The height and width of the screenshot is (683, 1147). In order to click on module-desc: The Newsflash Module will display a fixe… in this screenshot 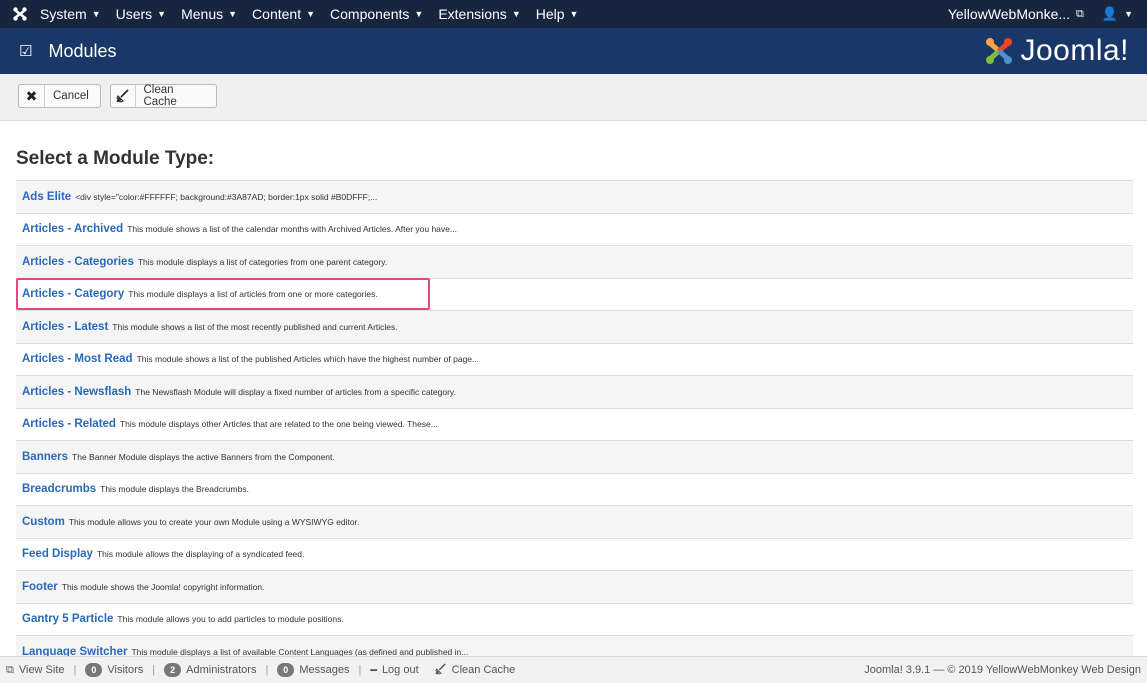, I will do `click(295, 391)`.